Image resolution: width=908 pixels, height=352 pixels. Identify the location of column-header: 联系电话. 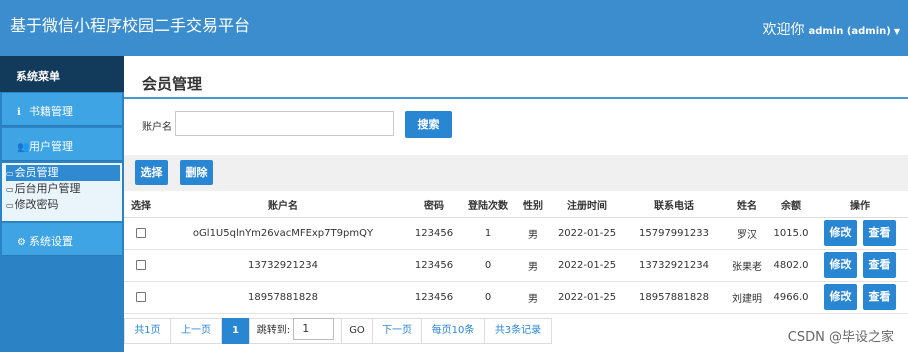
(674, 205).